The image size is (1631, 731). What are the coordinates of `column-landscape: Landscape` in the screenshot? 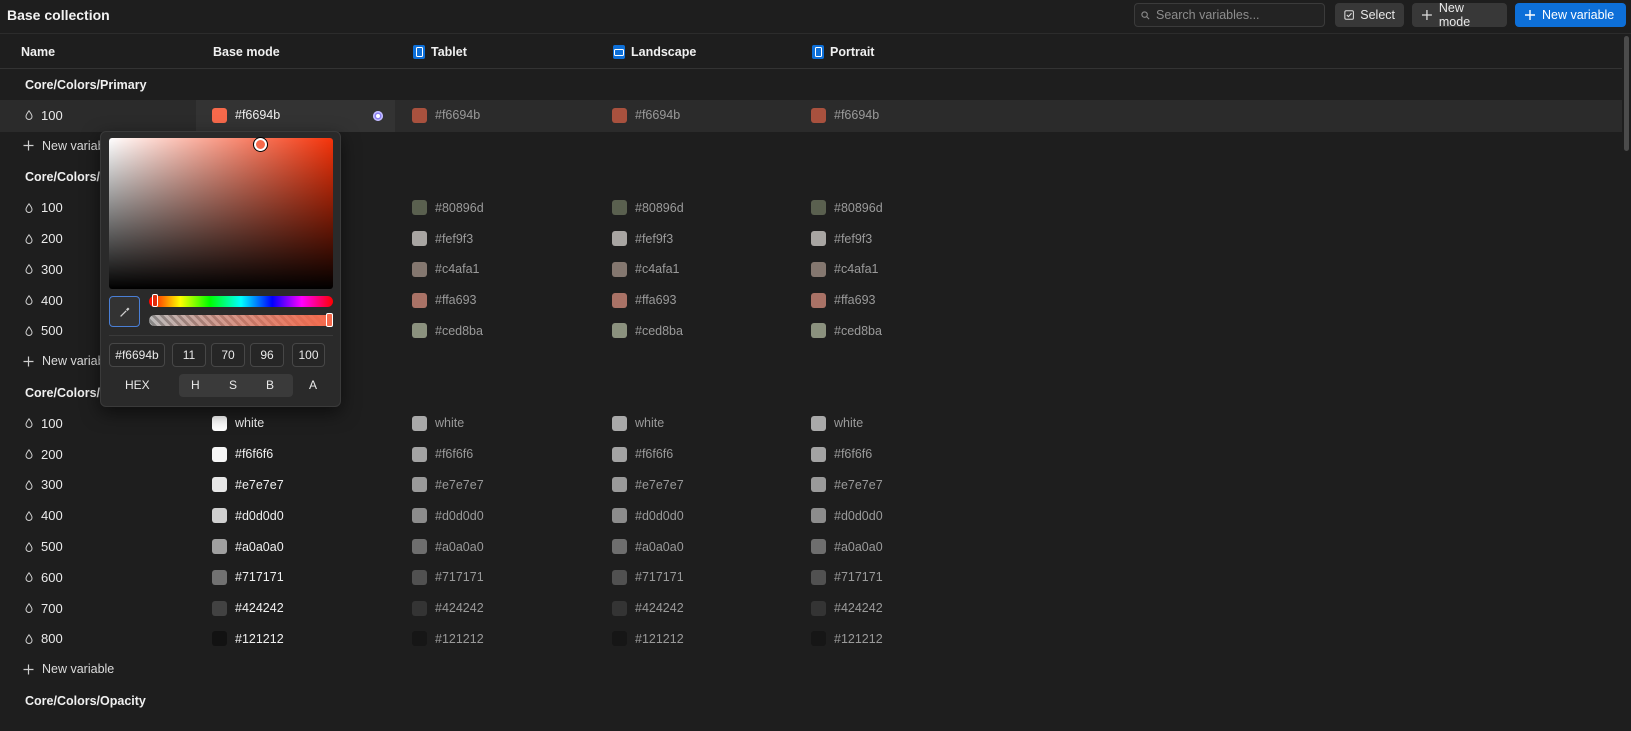 It's located at (654, 52).